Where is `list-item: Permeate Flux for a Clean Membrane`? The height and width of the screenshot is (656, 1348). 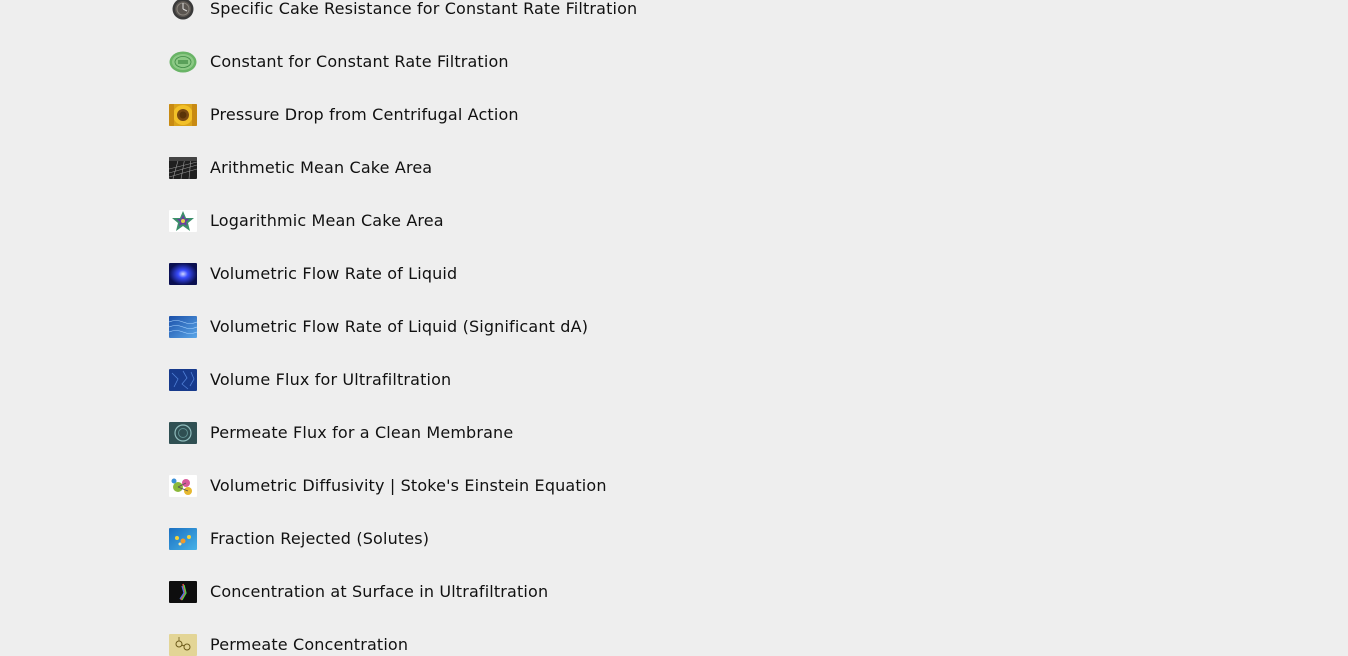 list-item: Permeate Flux for a Clean Membrane is located at coordinates (403, 432).